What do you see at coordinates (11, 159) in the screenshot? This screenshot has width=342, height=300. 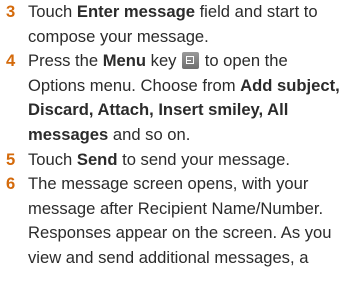 I see `step-number: 5` at bounding box center [11, 159].